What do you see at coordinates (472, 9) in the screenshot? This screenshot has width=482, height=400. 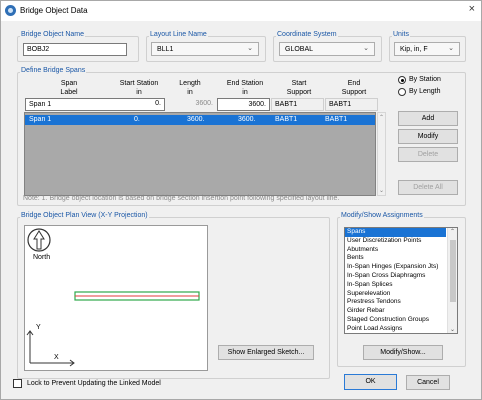 I see `close-icon: ×` at bounding box center [472, 9].